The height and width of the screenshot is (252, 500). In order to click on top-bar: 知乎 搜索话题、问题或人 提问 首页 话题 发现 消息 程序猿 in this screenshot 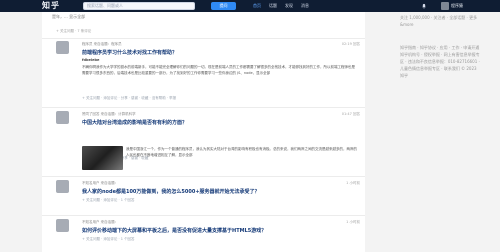, I will do `click(250, 6)`.